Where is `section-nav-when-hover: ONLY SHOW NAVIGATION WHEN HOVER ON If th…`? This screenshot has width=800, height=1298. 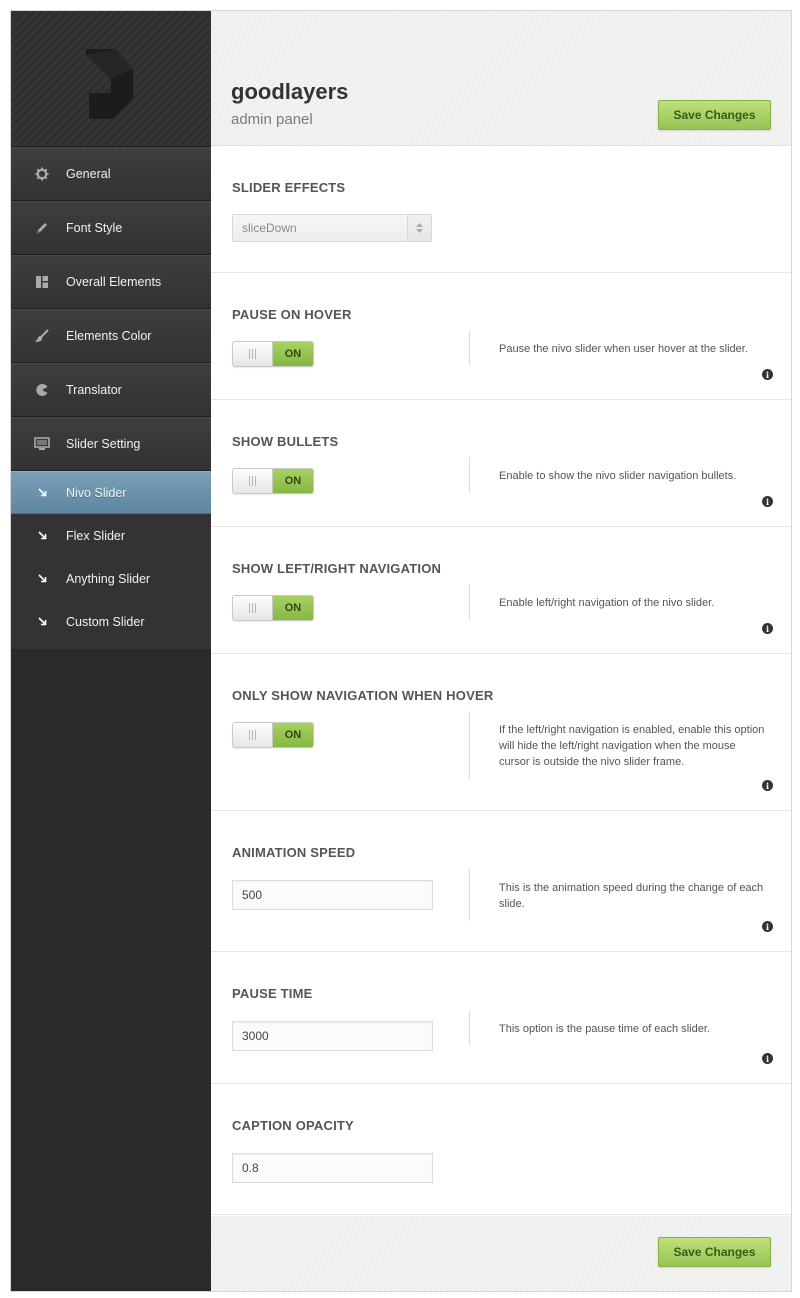
section-nav-when-hover: ONLY SHOW NAVIGATION WHEN HOVER ON If th… is located at coordinates (501, 732).